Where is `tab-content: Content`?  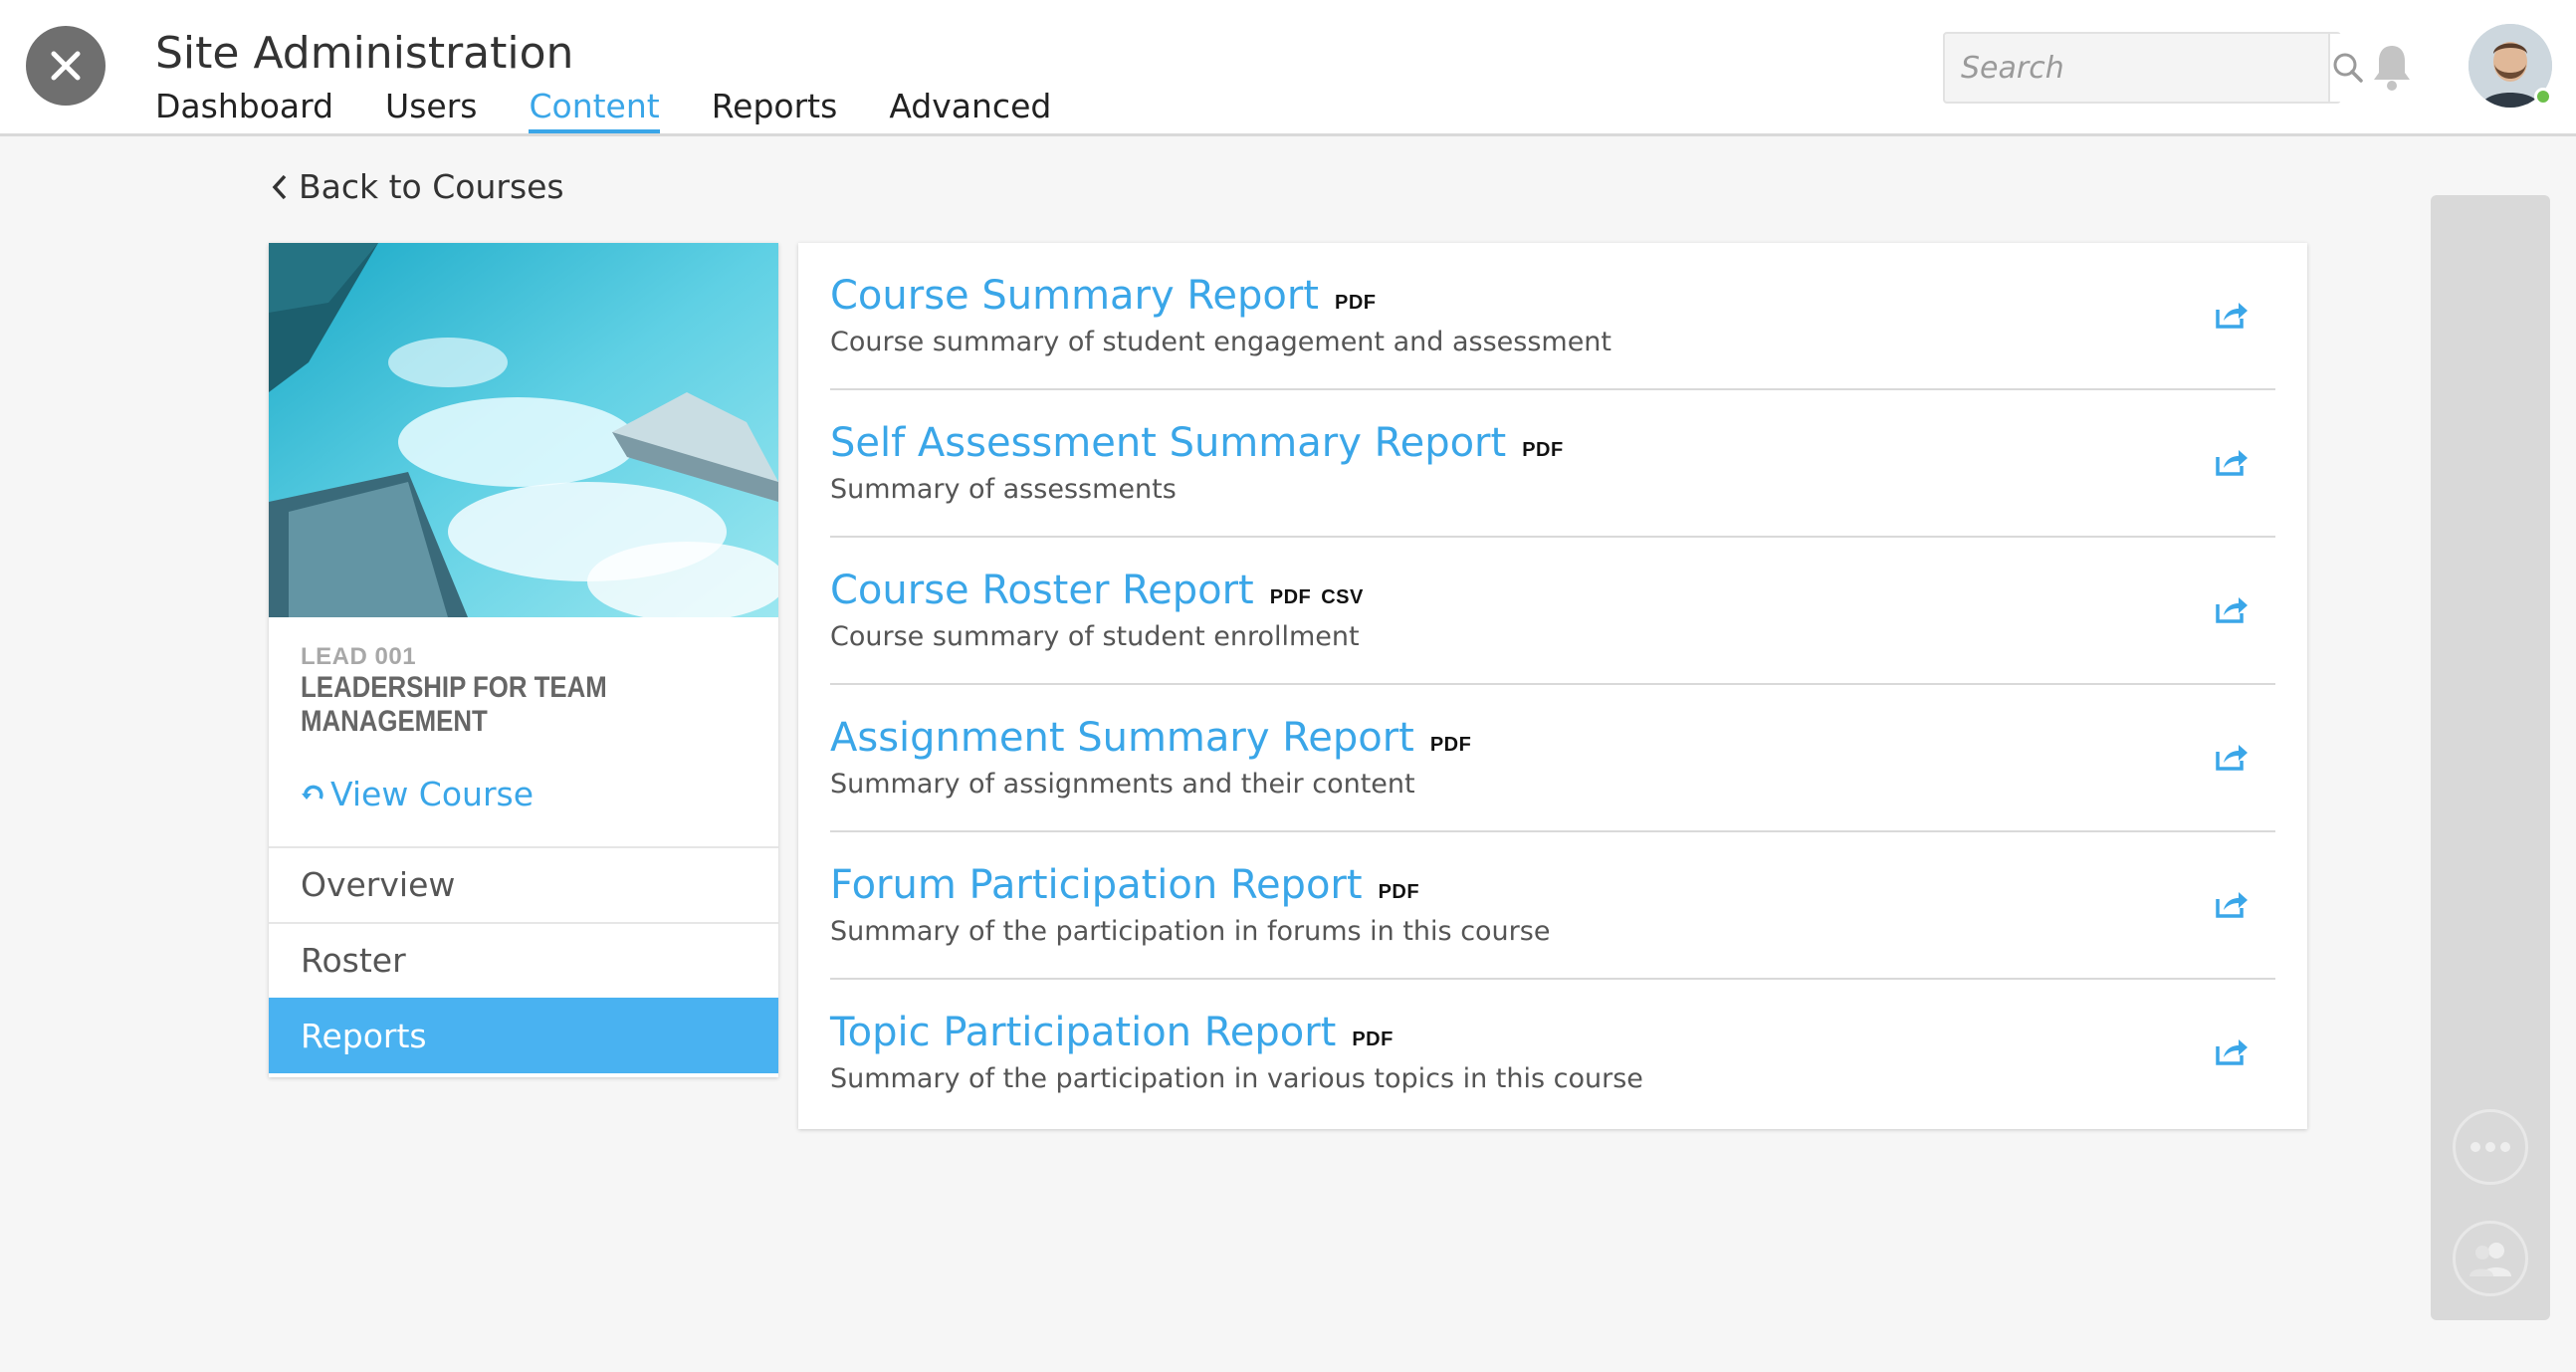 tab-content: Content is located at coordinates (594, 109).